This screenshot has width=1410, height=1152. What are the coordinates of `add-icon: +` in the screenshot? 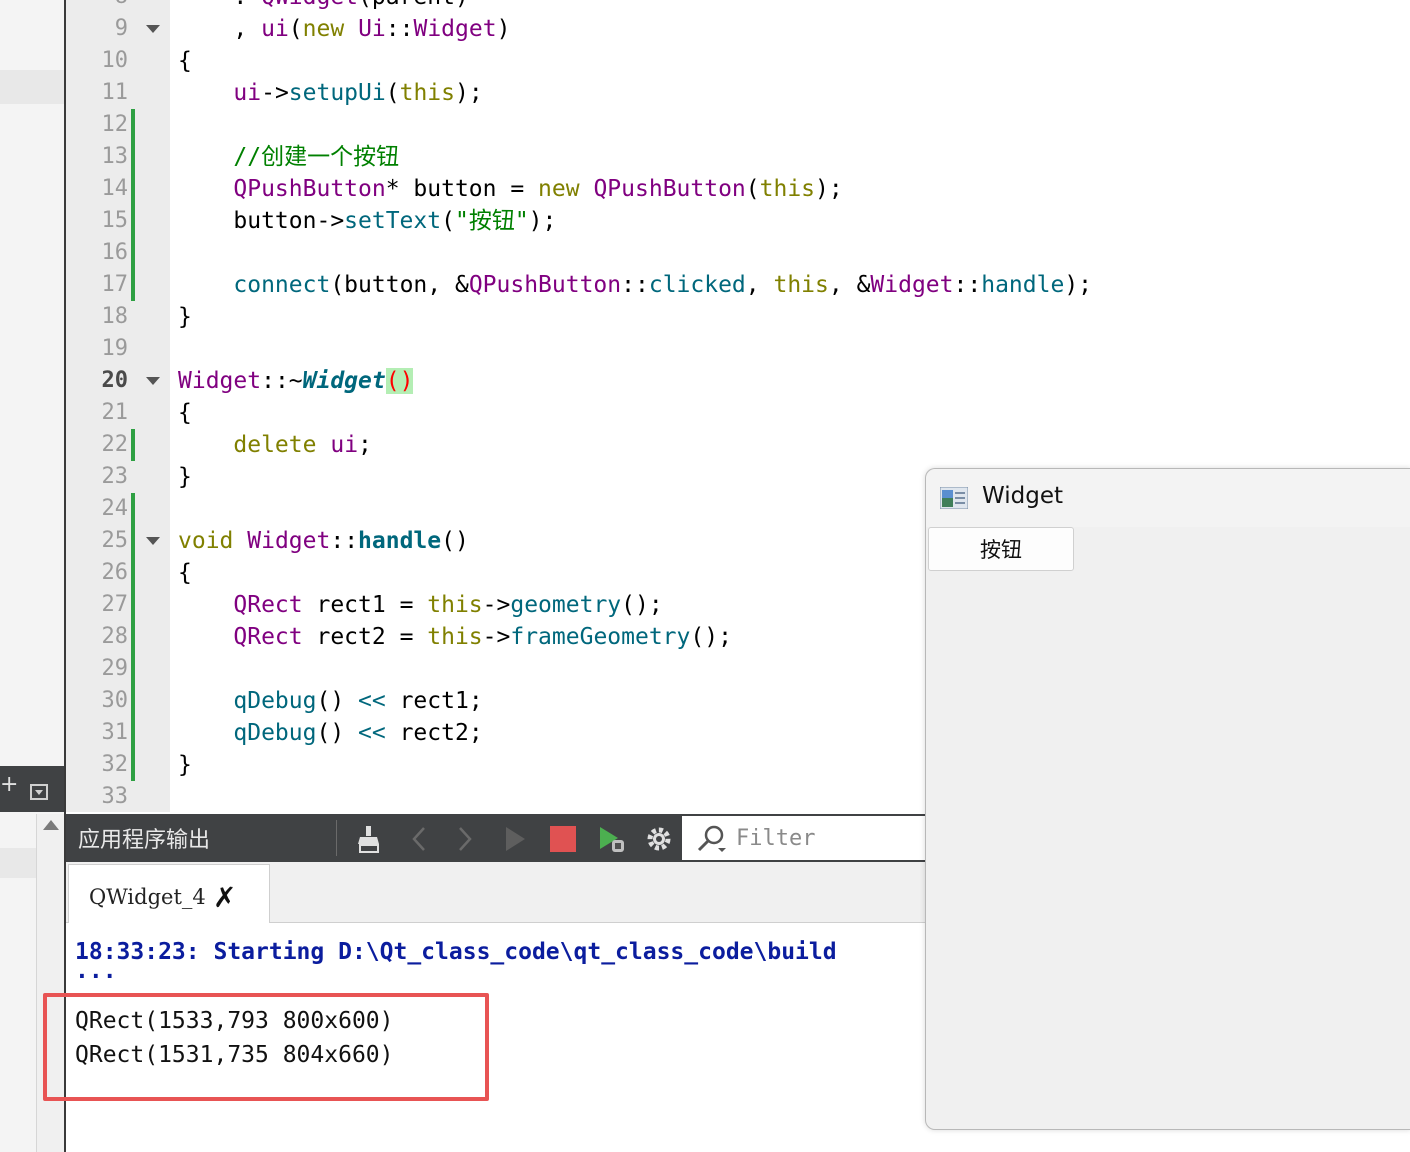 It's located at (9, 784).